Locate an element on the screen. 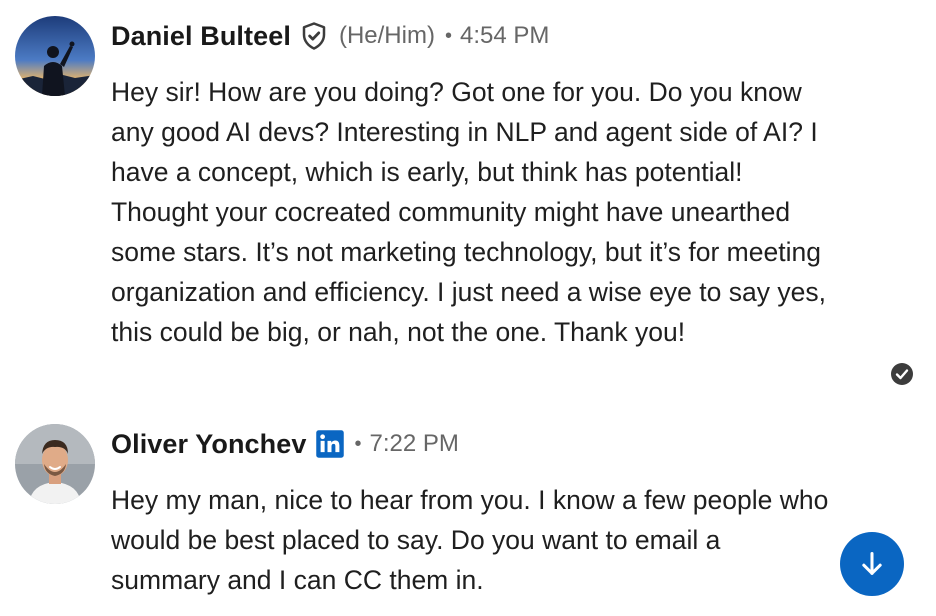 This screenshot has height=616, width=936. message-timestamp: 7:22 PM is located at coordinates (414, 443).